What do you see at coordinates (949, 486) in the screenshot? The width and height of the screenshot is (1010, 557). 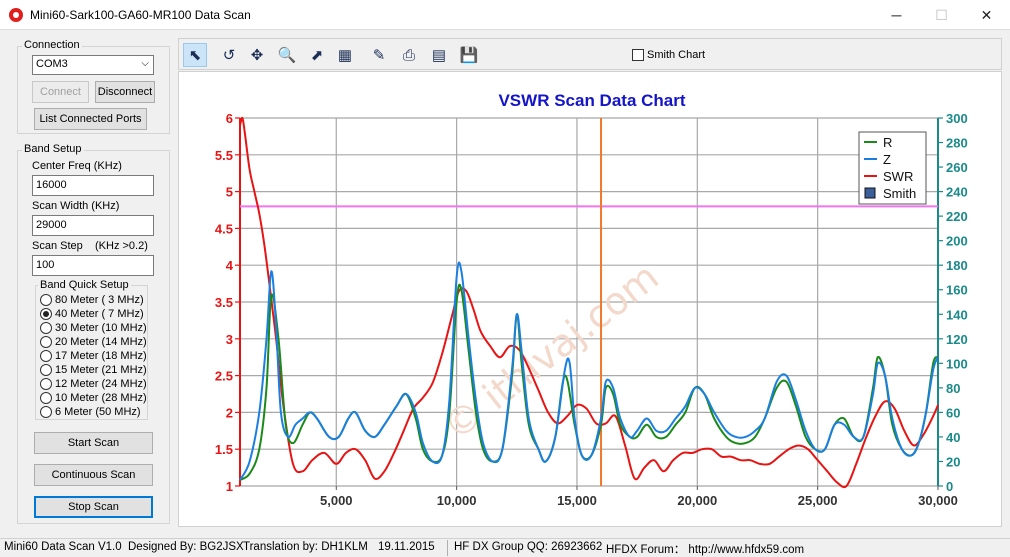 I see `right-tick-label: 0` at bounding box center [949, 486].